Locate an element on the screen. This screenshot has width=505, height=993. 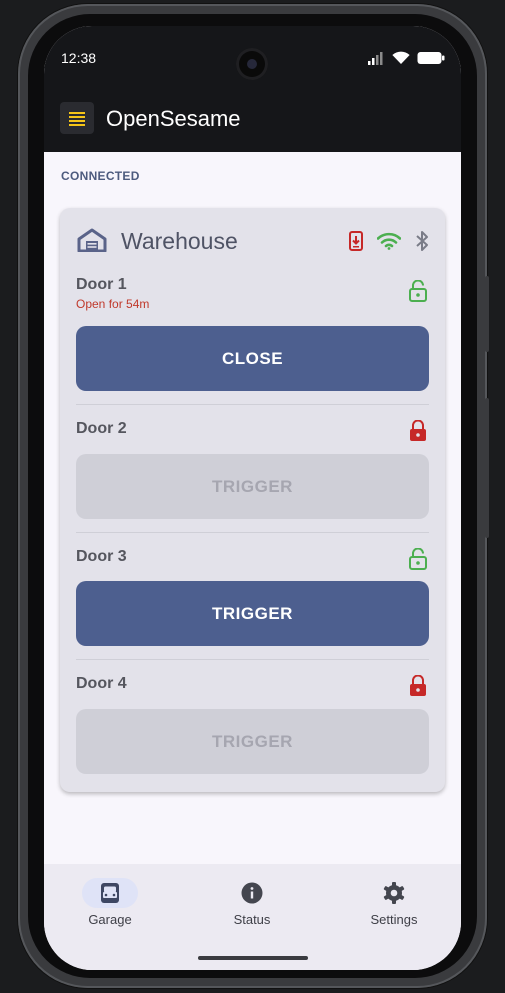
phone-alert-icon is located at coordinates (356, 241).